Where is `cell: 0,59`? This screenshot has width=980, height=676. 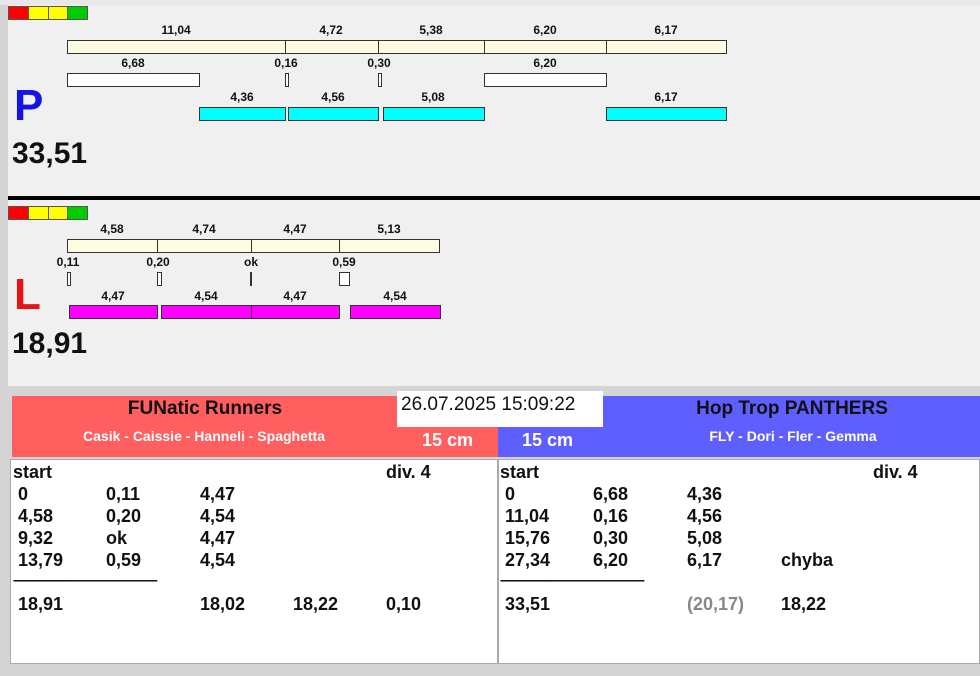
cell: 0,59 is located at coordinates (124, 560).